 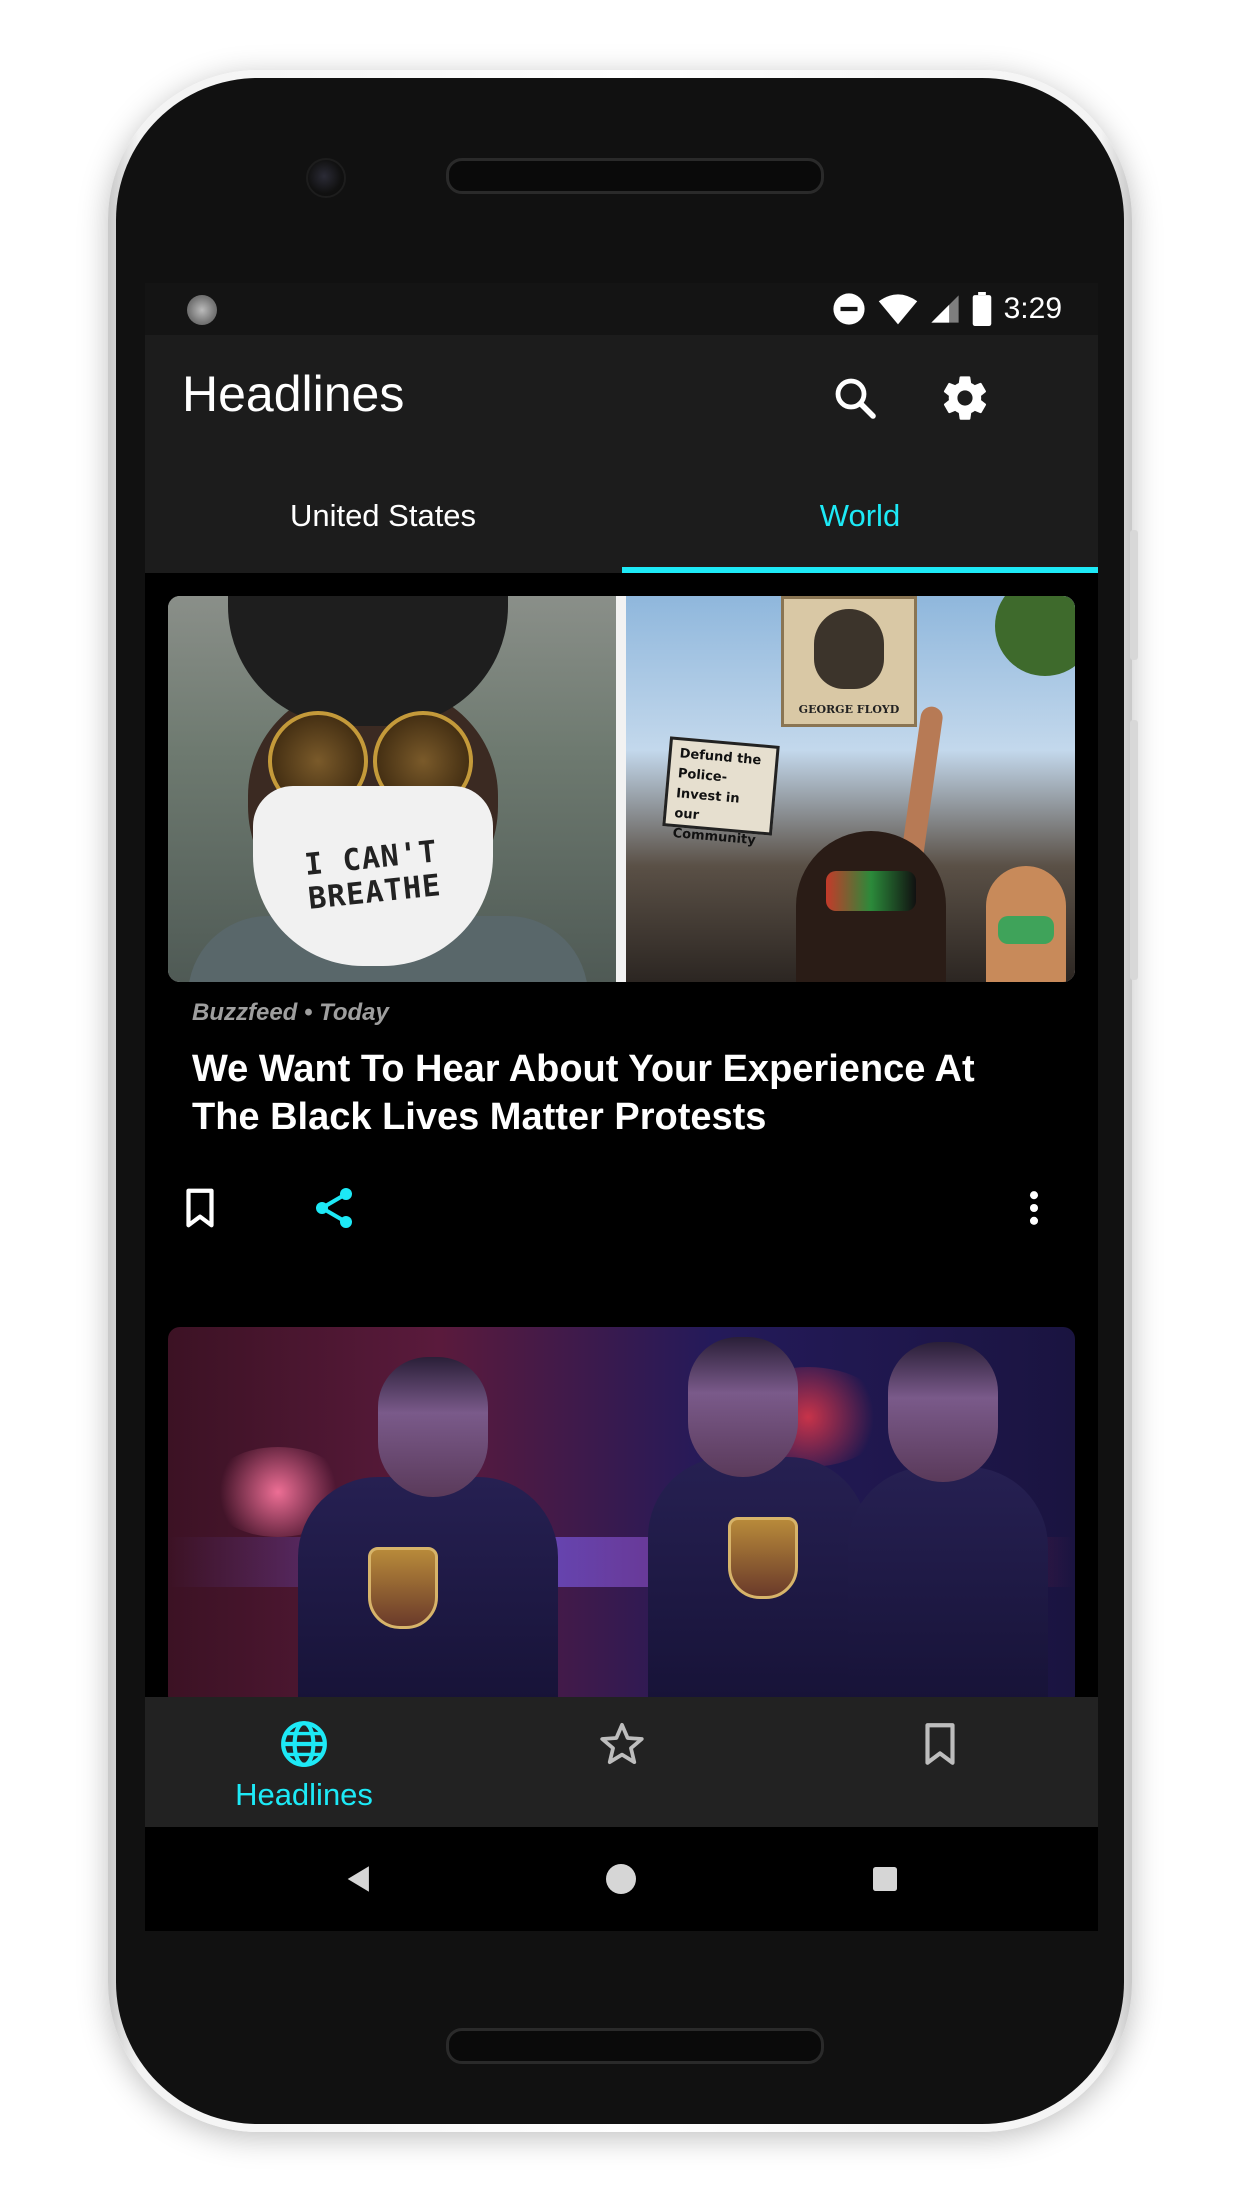 I want to click on wifi-icon, so click(x=897, y=309).